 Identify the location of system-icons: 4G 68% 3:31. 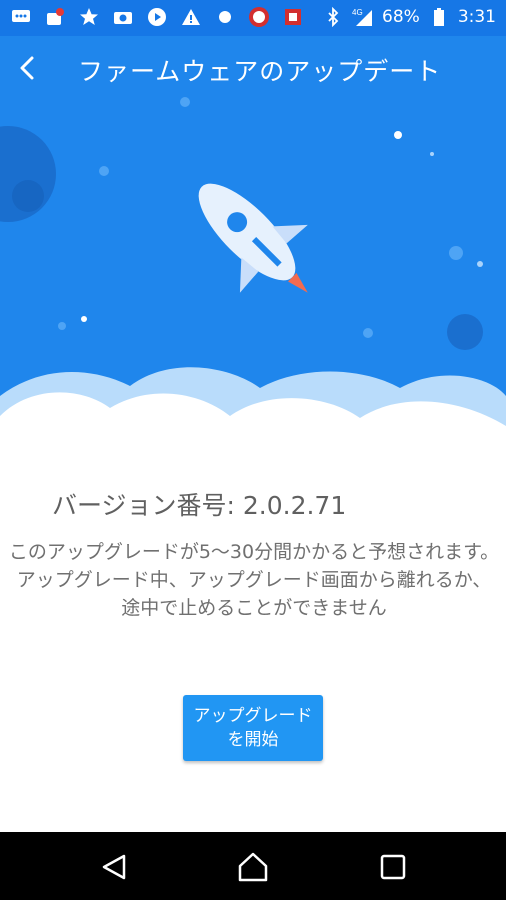
(409, 17).